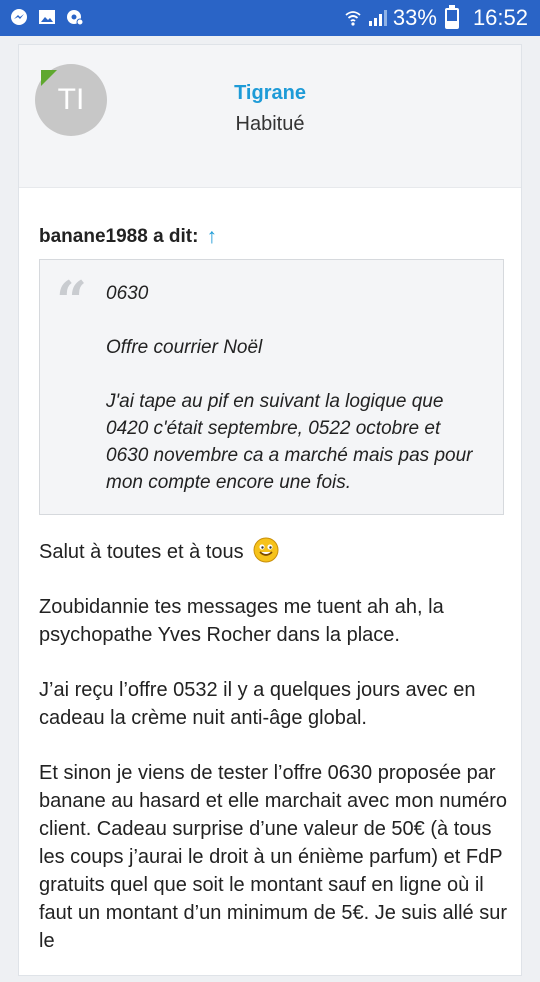 Image resolution: width=540 pixels, height=982 pixels. I want to click on battery-icon, so click(451, 16).